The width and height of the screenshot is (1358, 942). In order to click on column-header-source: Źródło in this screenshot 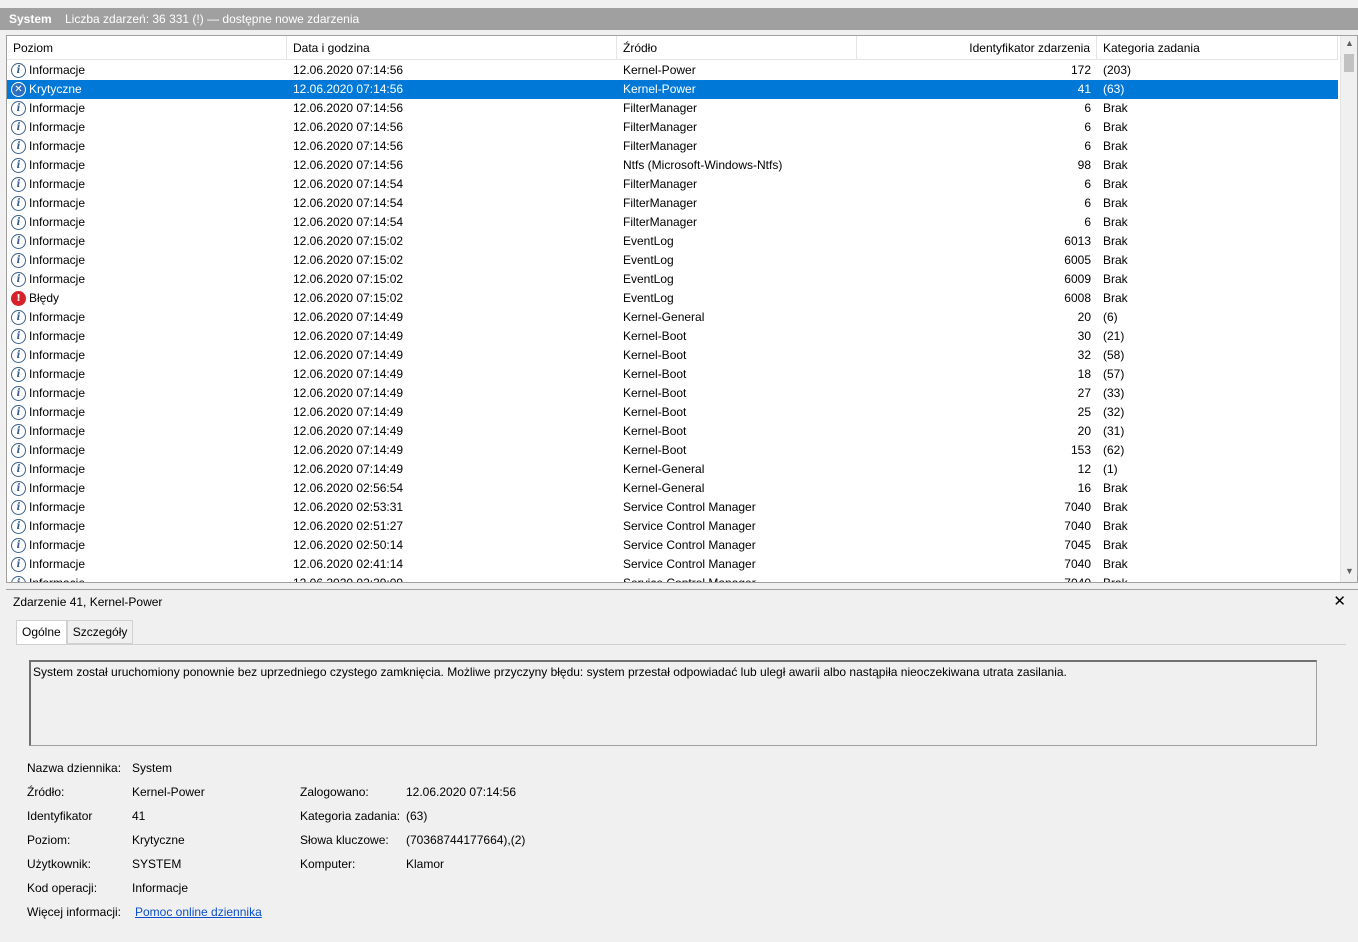, I will do `click(737, 48)`.